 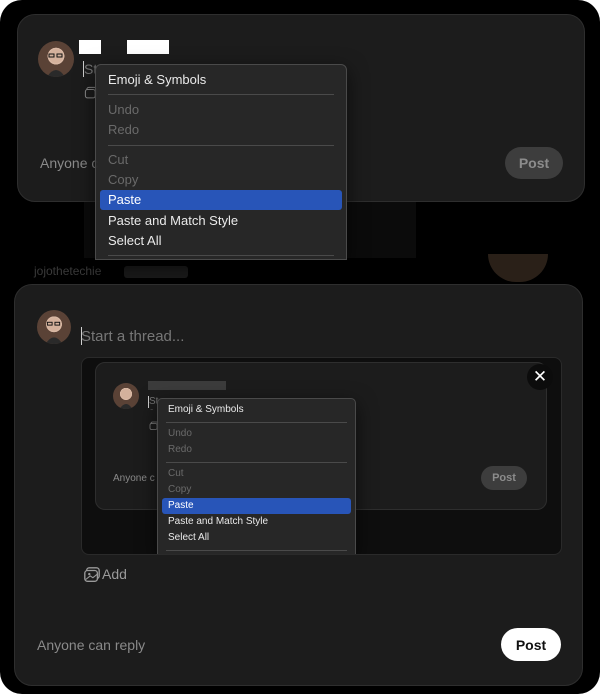 What do you see at coordinates (91, 645) in the screenshot?
I see `reply-setting: Anyone can reply` at bounding box center [91, 645].